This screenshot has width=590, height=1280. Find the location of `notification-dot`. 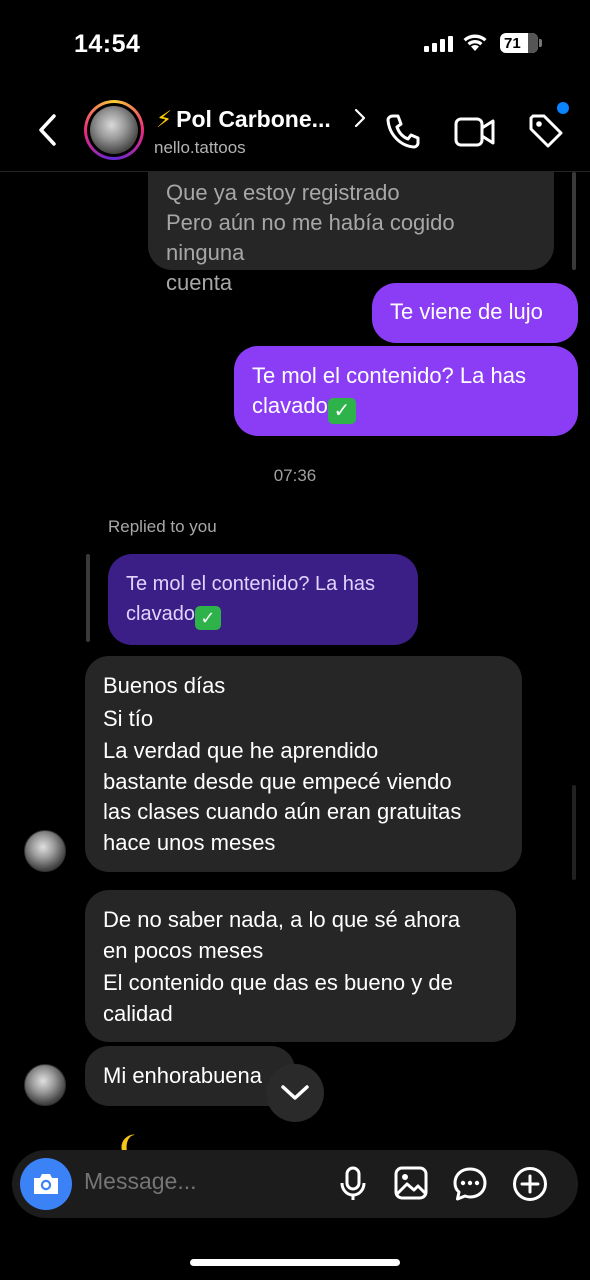

notification-dot is located at coordinates (563, 108).